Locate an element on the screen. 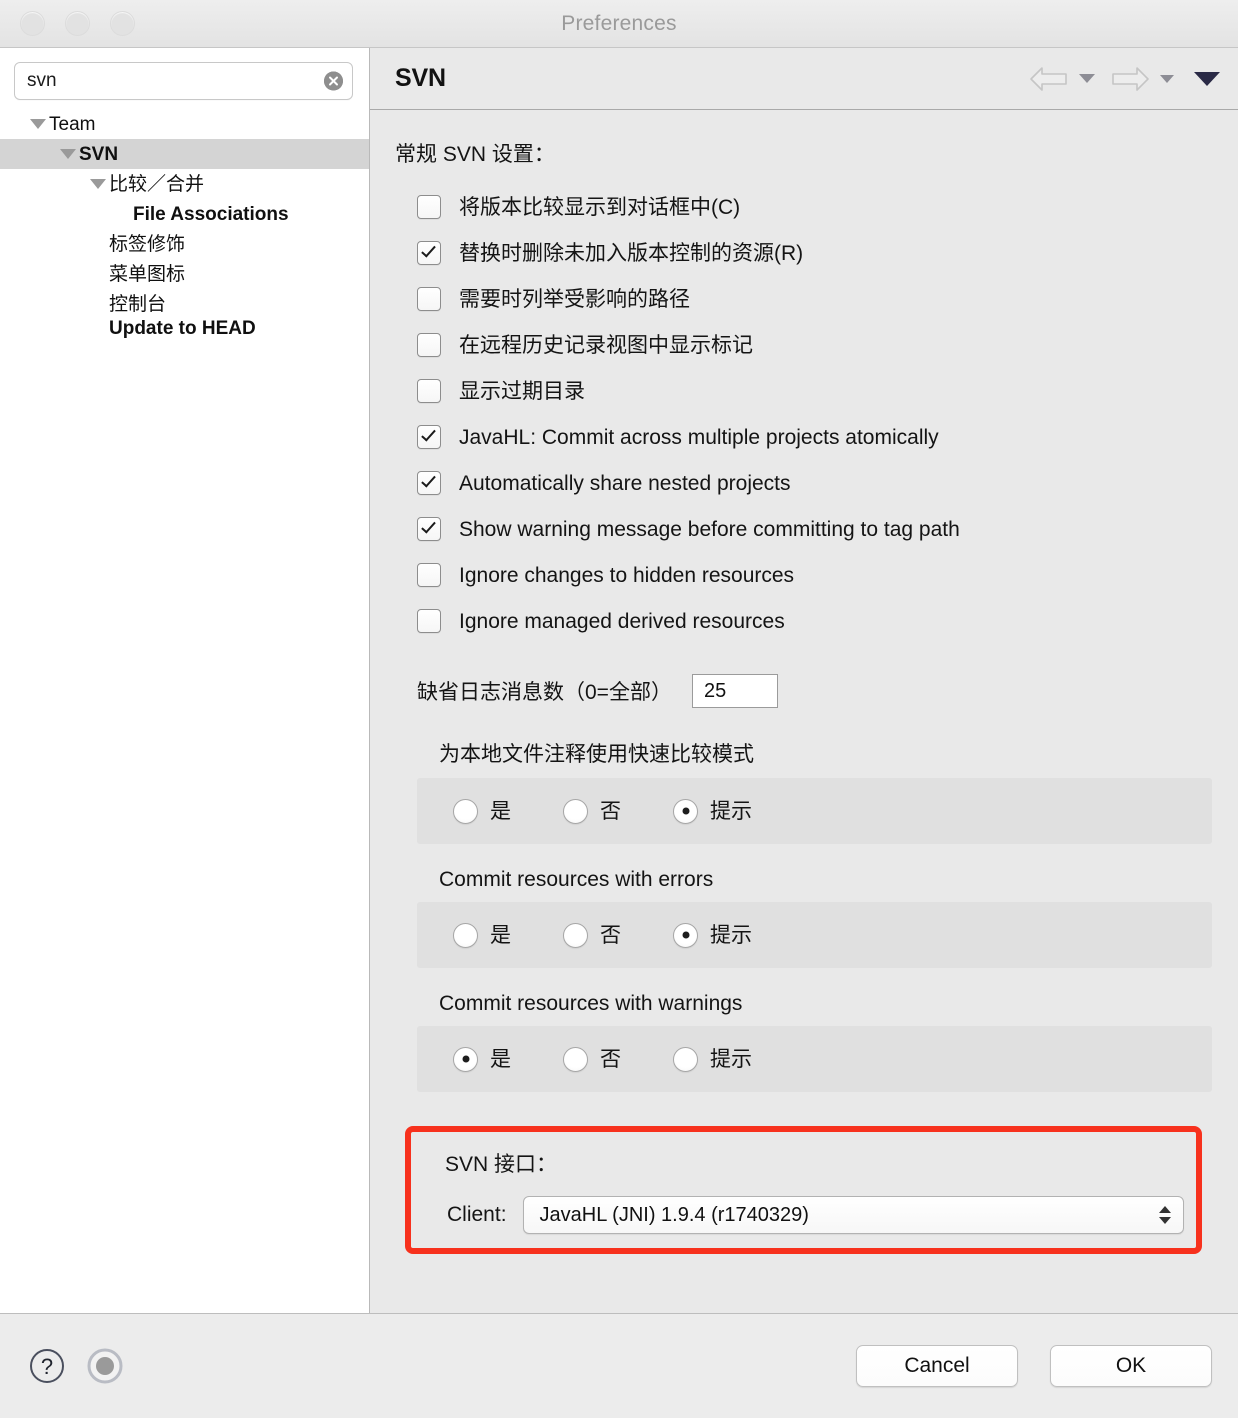 The height and width of the screenshot is (1418, 1238). sidebar-tree-item: Team is located at coordinates (184, 124).